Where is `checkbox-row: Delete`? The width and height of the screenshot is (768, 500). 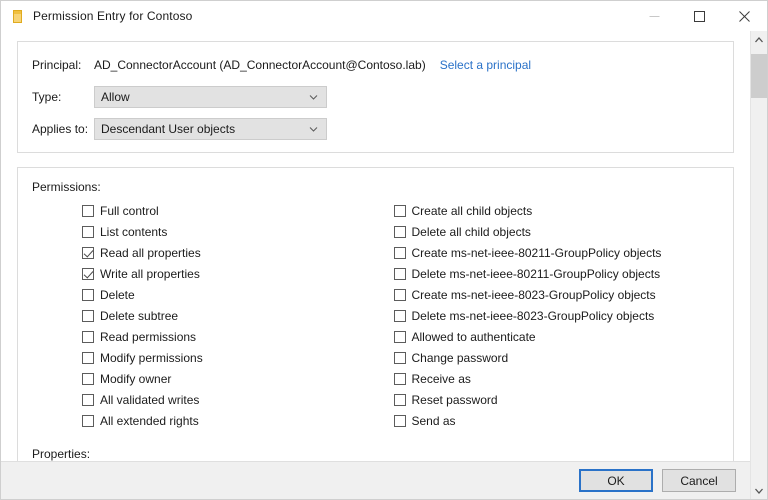 checkbox-row: Delete is located at coordinates (229, 295).